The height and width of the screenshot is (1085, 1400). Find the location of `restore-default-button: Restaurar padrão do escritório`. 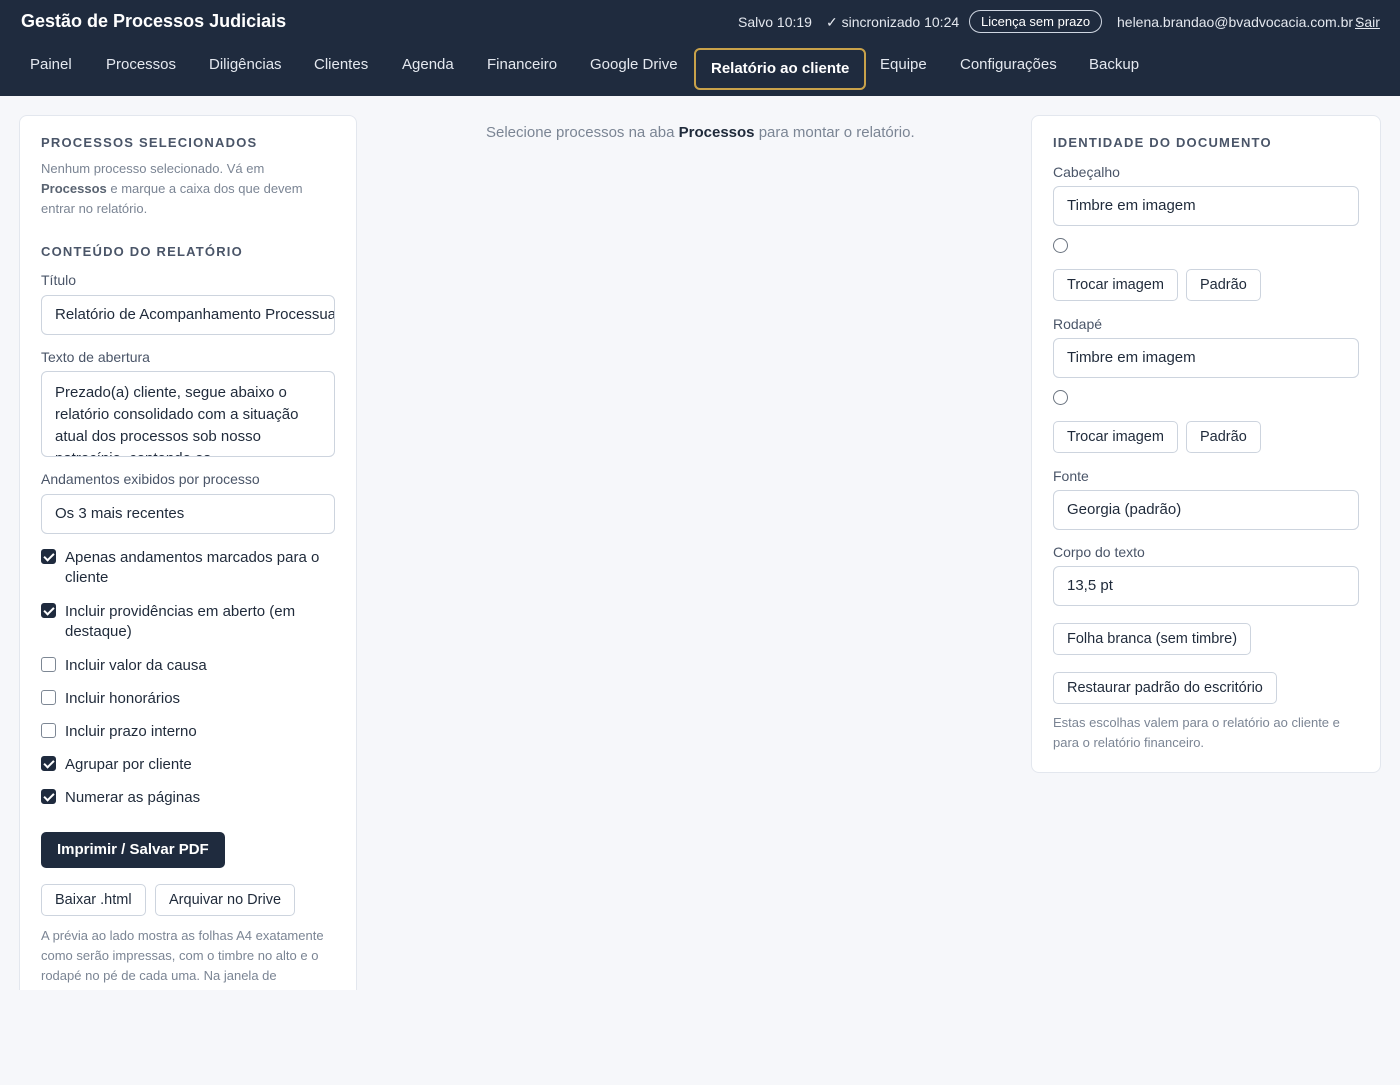

restore-default-button: Restaurar padrão do escritório is located at coordinates (1165, 688).